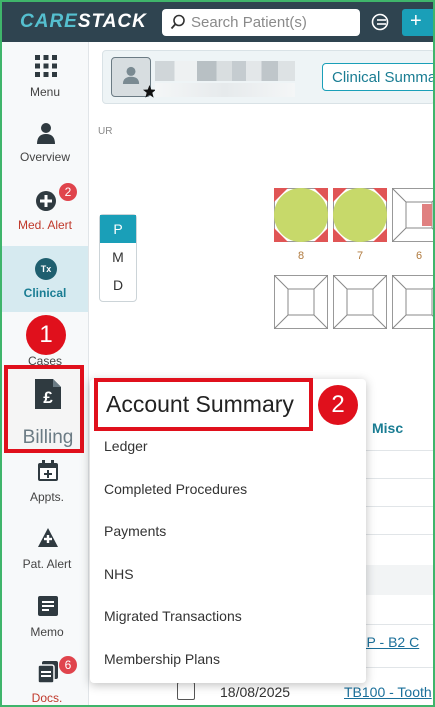 The image size is (435, 707). I want to click on patient-name-redacted, so click(225, 71).